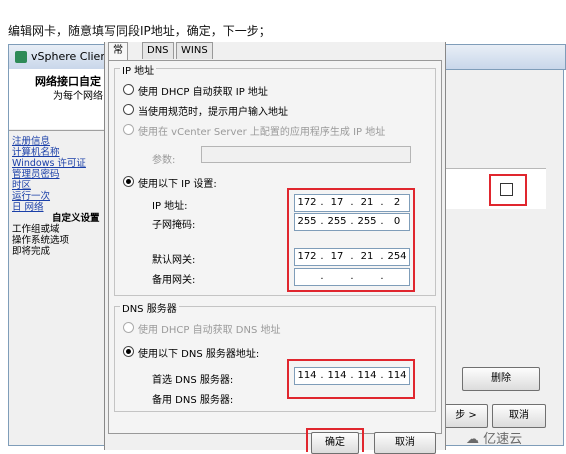  I want to click on cloud-logo-icon: ☁, so click(472, 439).